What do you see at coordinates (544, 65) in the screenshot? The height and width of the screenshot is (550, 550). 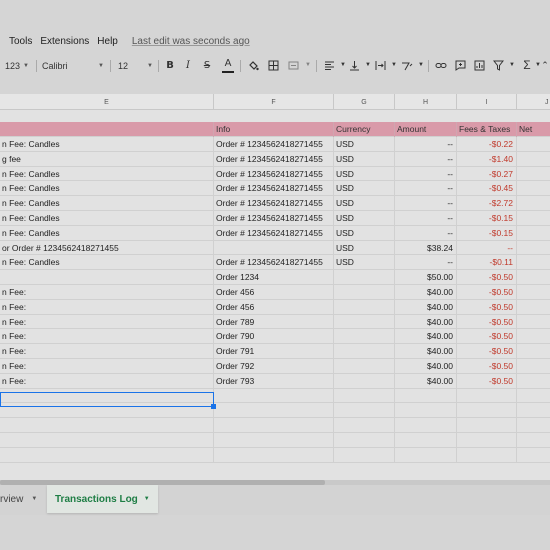 I see `collapse-toolbar-icon: ⌃` at bounding box center [544, 65].